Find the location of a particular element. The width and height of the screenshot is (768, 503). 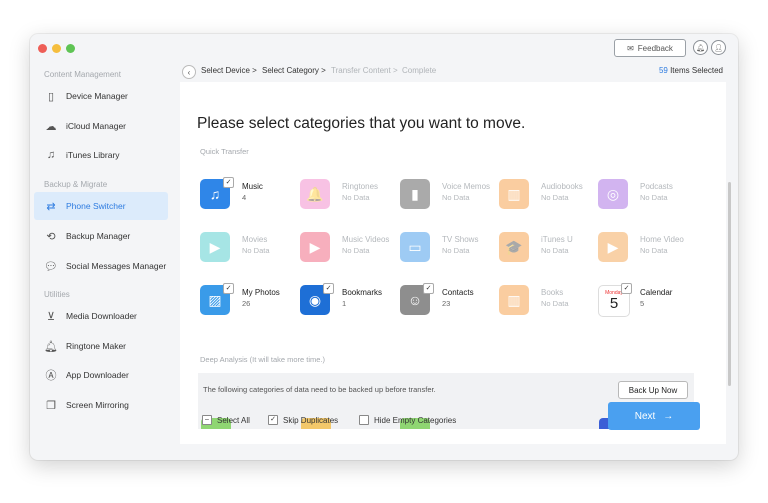

category-glyph: ▭ is located at coordinates (415, 246).